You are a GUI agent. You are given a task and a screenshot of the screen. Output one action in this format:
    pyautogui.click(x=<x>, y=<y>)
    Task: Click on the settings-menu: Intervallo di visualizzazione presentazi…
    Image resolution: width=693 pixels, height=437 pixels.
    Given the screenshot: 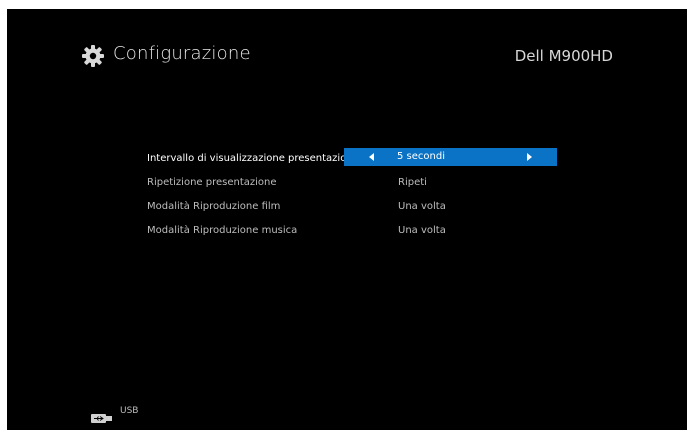 What is the action you would take?
    pyautogui.click(x=351, y=195)
    